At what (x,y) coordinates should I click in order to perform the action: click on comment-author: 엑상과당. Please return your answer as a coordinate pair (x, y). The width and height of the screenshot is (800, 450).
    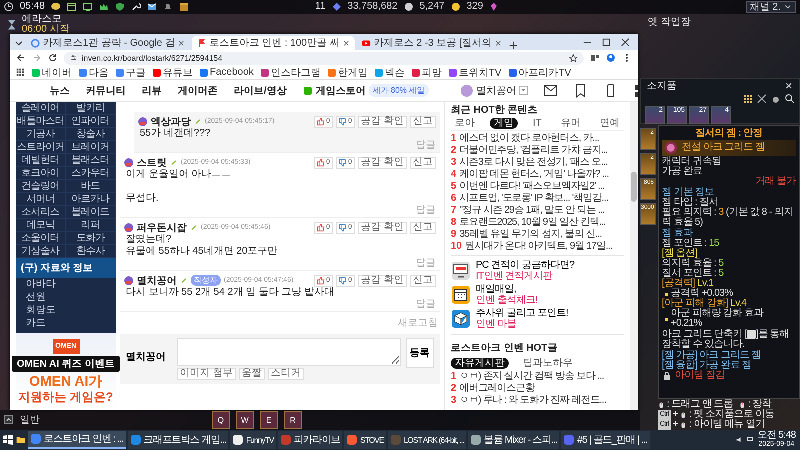
    Looking at the image, I should click on (171, 121).